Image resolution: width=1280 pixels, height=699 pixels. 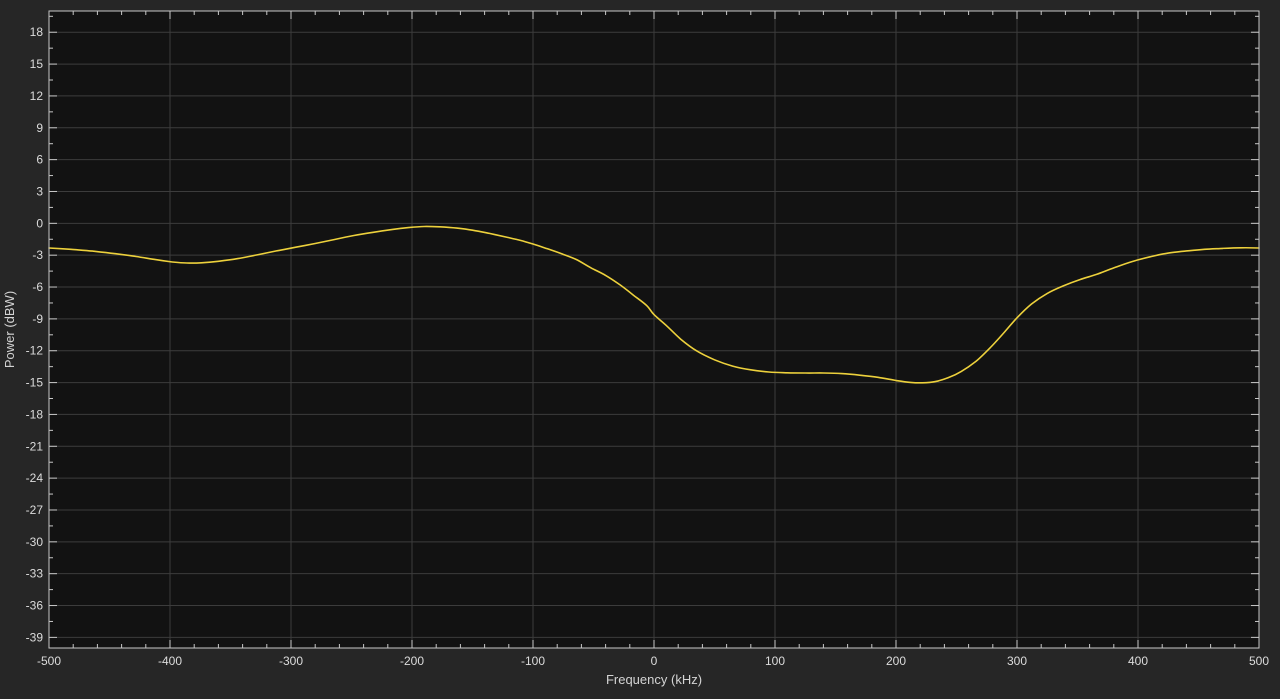 I want to click on y-axis-label: Power (dBW), so click(x=9, y=329).